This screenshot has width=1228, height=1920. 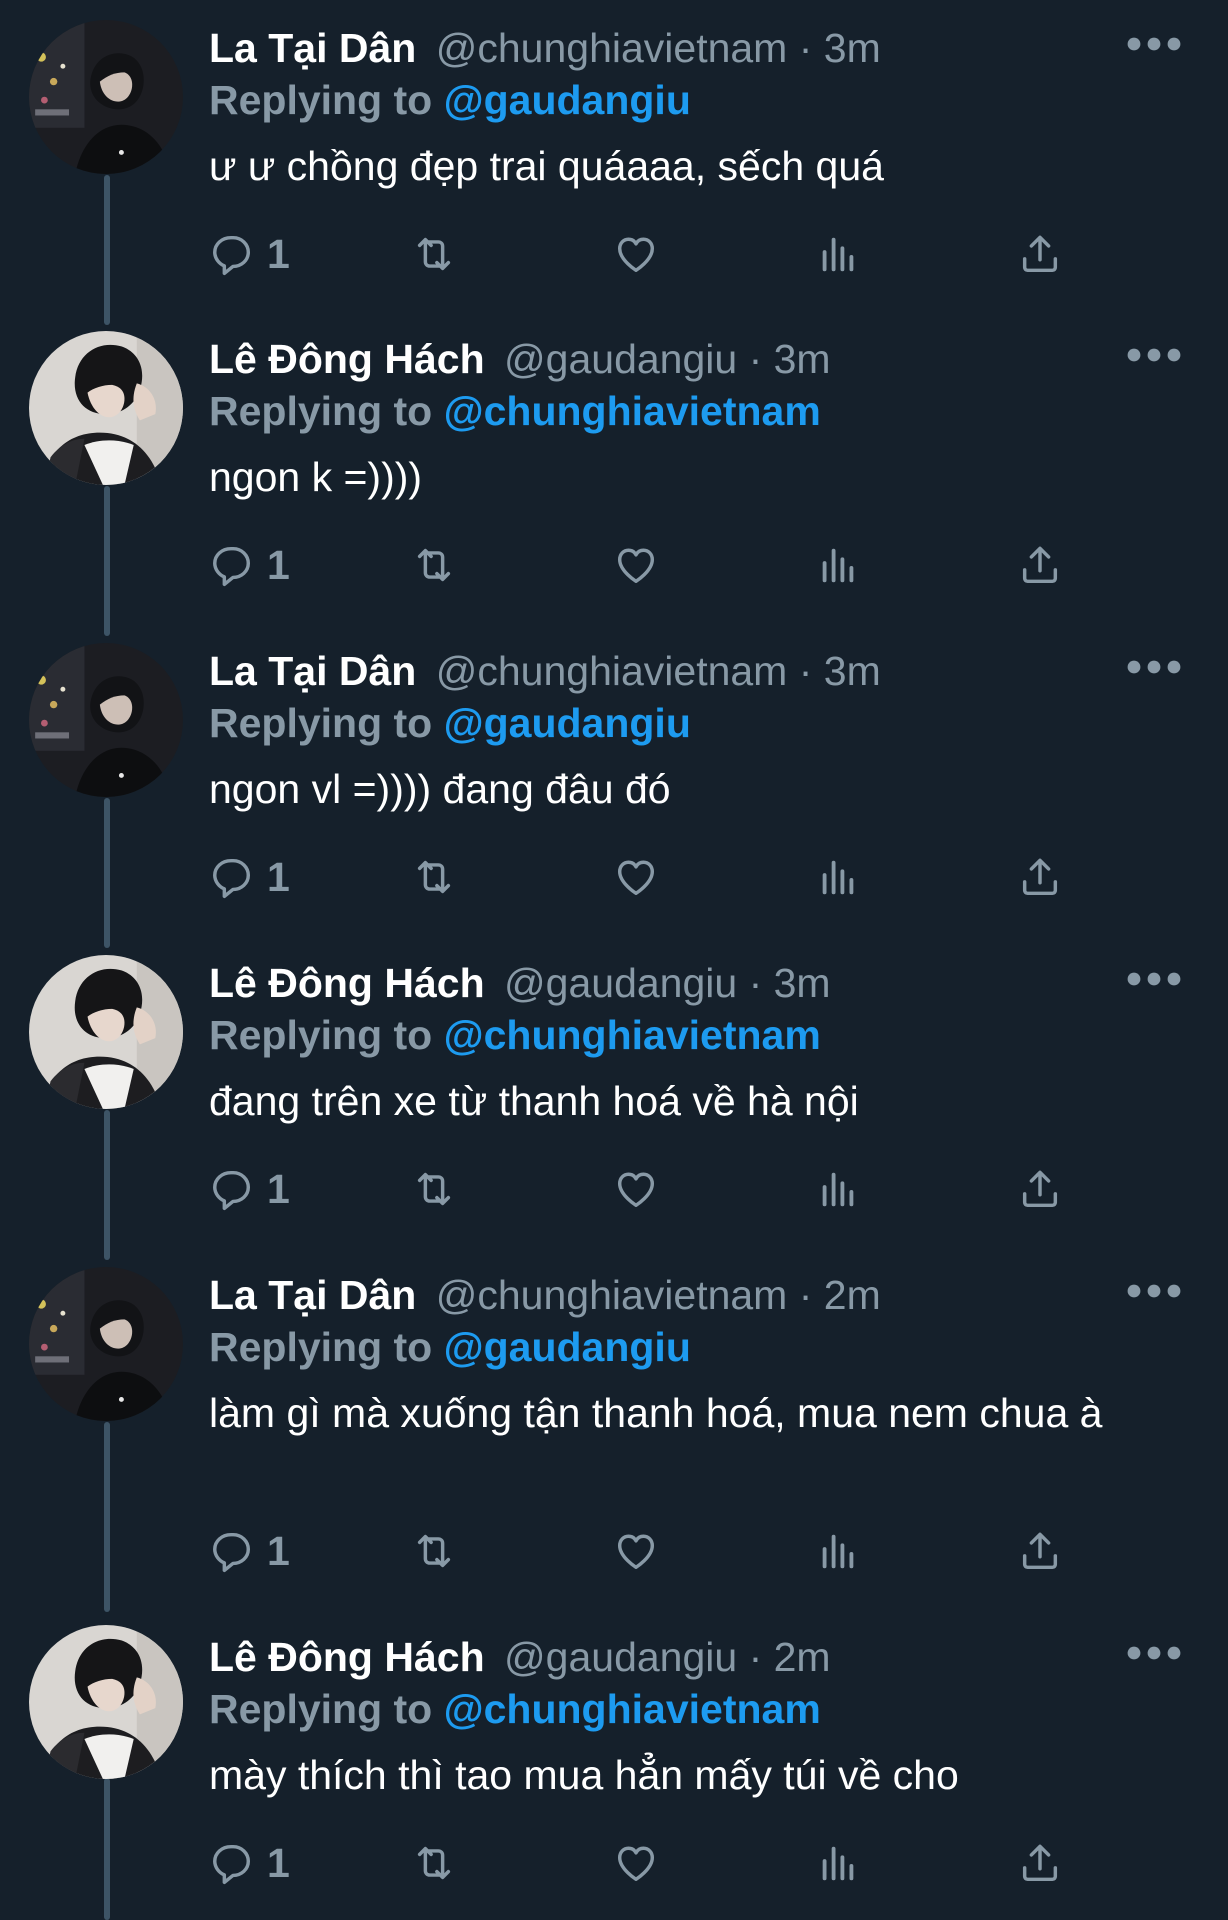 I want to click on replying-to-line: Replying to @chunghiavietnam, so click(x=515, y=411).